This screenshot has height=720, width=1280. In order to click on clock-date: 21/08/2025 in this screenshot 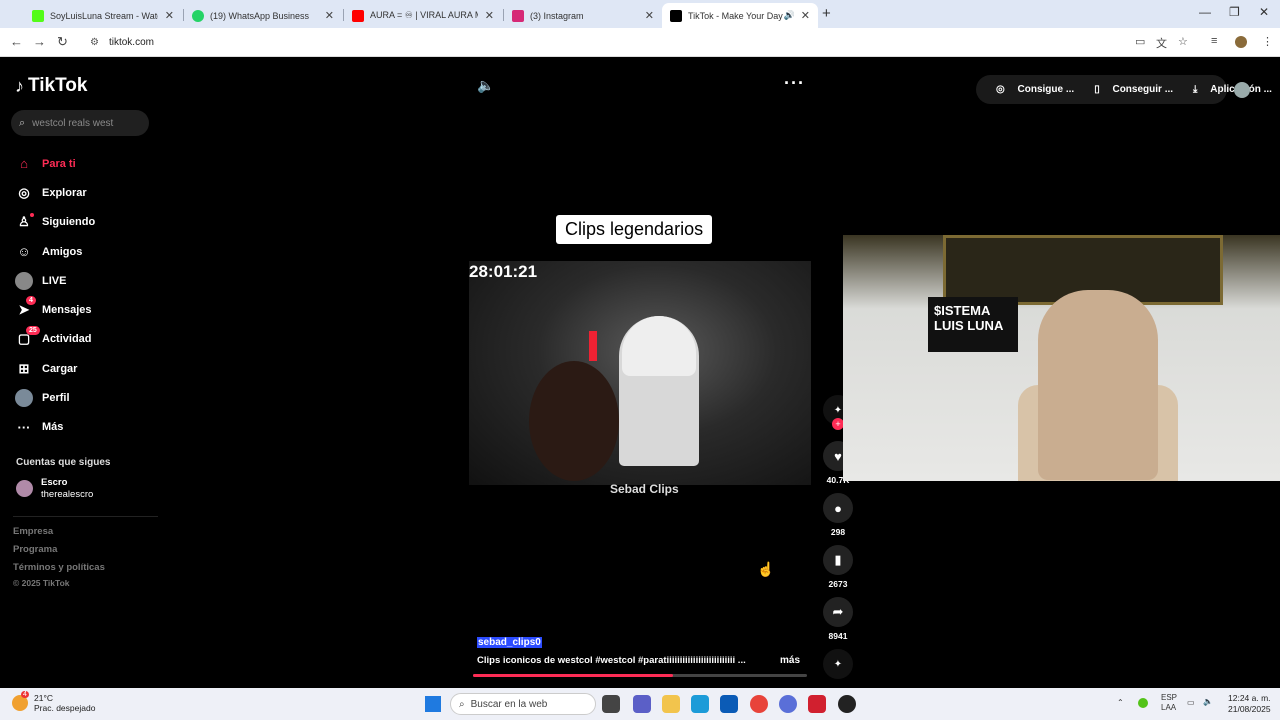, I will do `click(1249, 709)`.